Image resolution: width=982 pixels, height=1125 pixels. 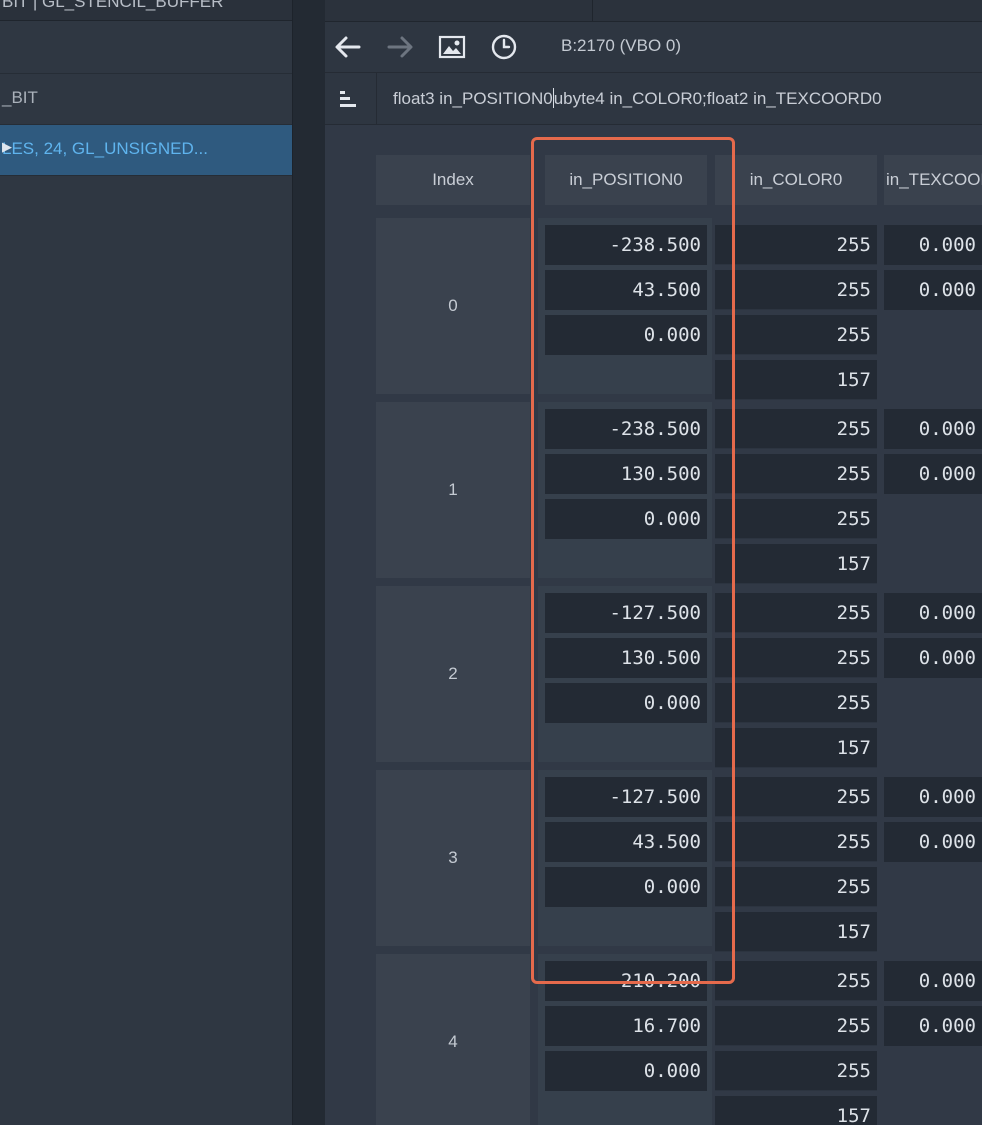 What do you see at coordinates (453, 306) in the screenshot?
I see `row-index: 0` at bounding box center [453, 306].